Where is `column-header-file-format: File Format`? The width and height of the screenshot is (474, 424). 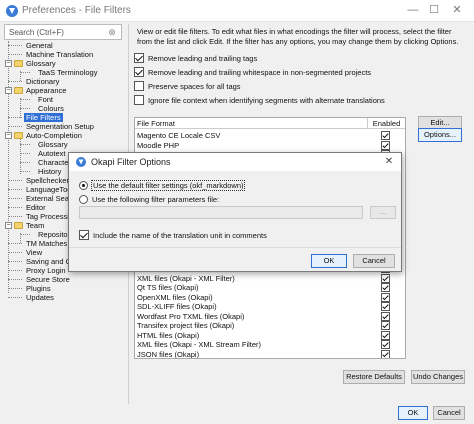
column-header-file-format: File Format is located at coordinates (251, 123).